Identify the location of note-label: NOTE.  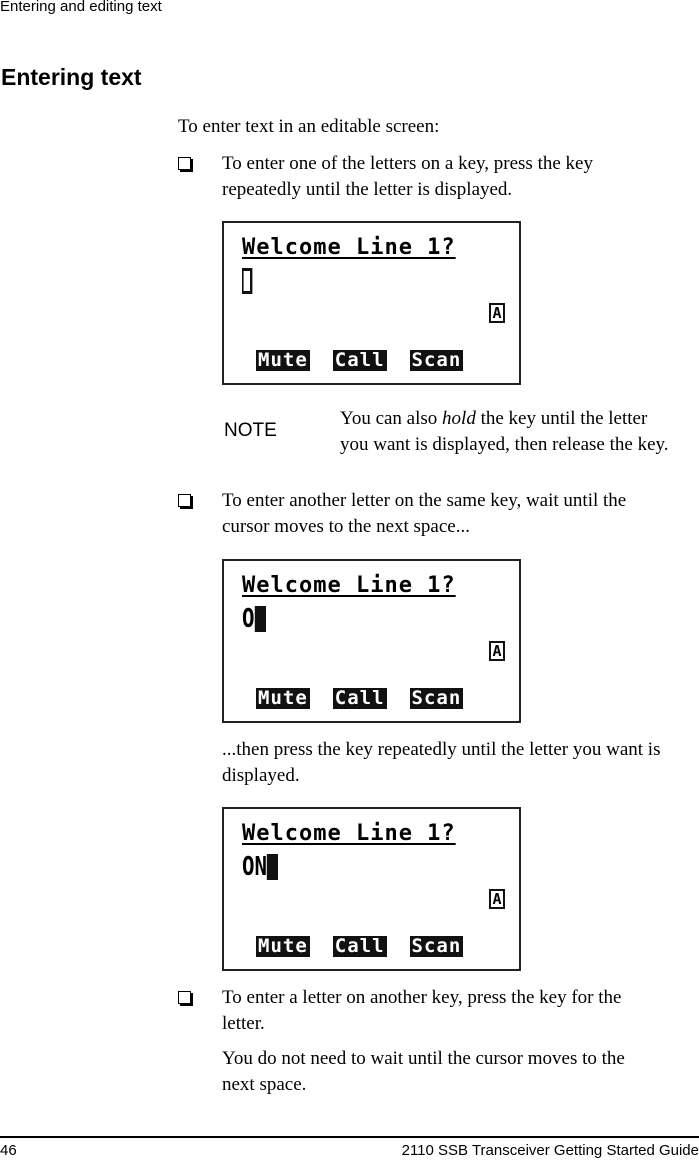
(250, 430).